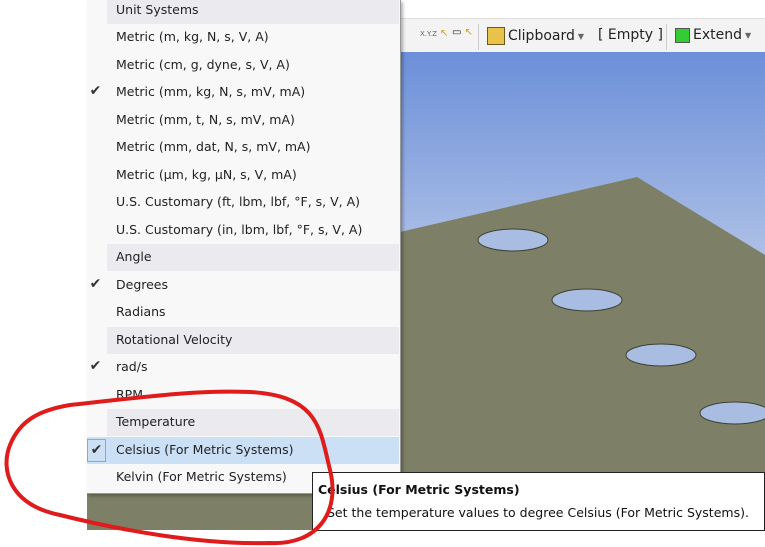 The image size is (765, 547). What do you see at coordinates (192, 36) in the screenshot?
I see `menu-item-label: Metric (m, kg, N, s, V, A)` at bounding box center [192, 36].